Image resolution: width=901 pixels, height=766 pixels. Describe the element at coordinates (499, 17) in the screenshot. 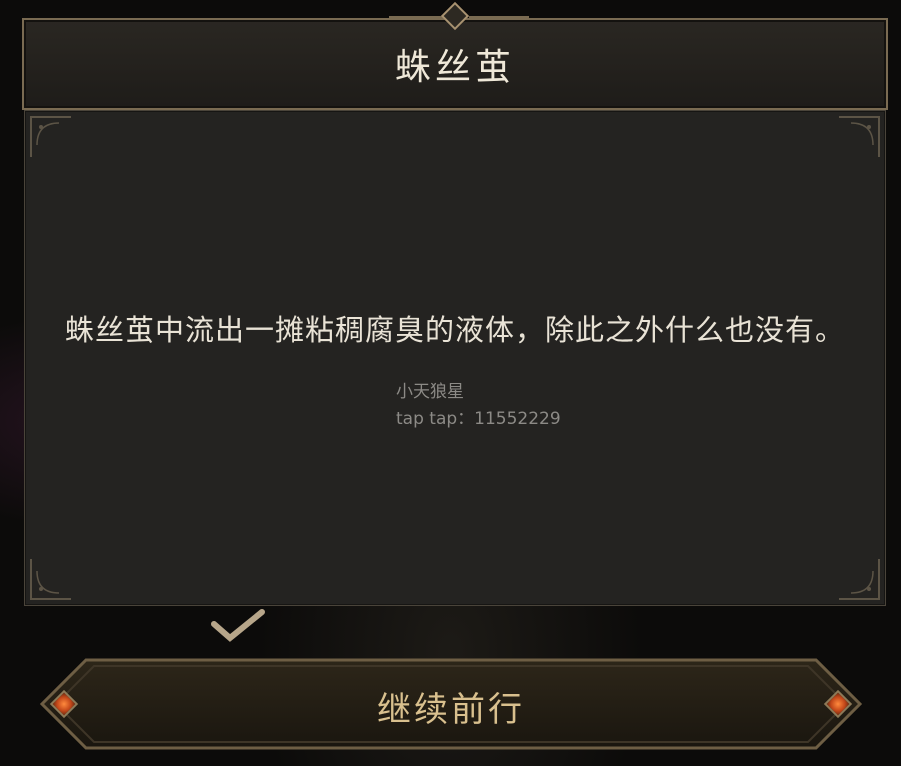

I see `header-ornament-line-right` at that location.